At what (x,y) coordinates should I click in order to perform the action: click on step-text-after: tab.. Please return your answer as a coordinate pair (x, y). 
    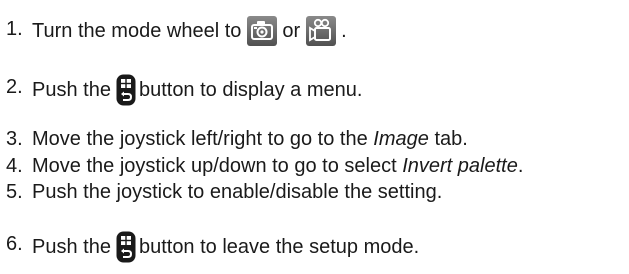
    Looking at the image, I should click on (451, 139).